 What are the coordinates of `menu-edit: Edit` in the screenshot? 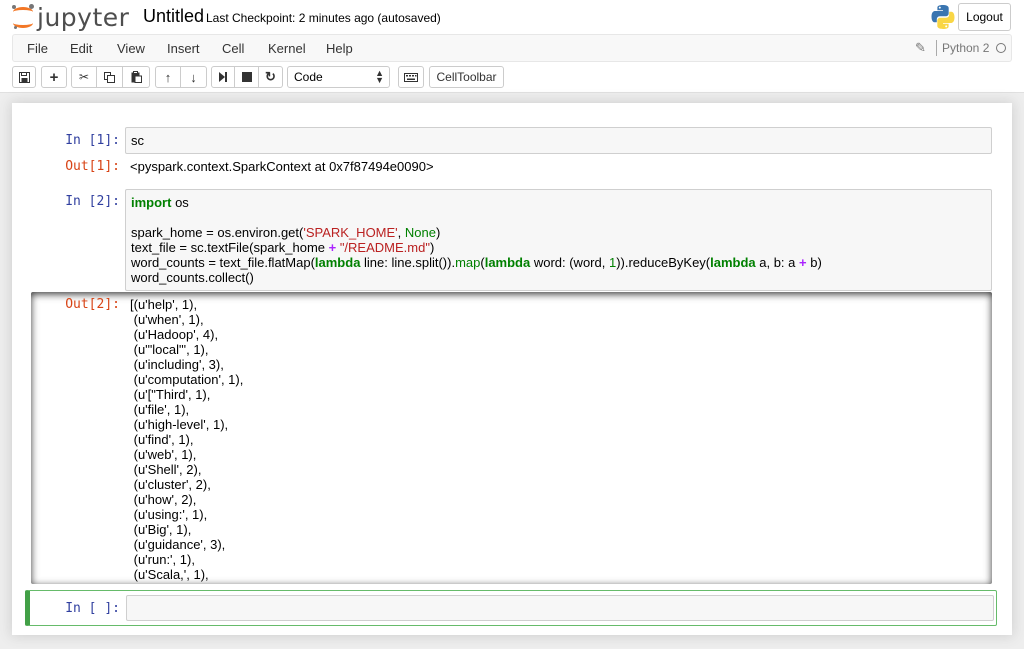 It's located at (81, 48).